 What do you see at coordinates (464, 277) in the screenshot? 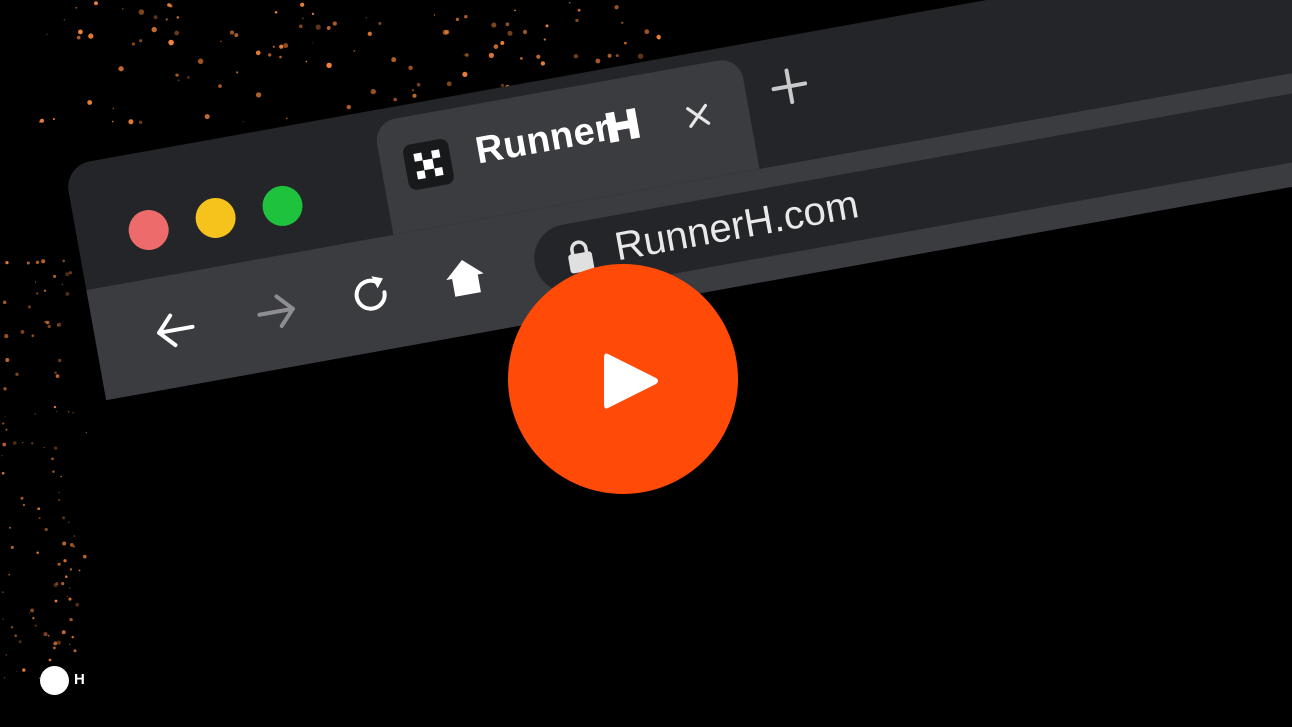
I see `home-icon` at bounding box center [464, 277].